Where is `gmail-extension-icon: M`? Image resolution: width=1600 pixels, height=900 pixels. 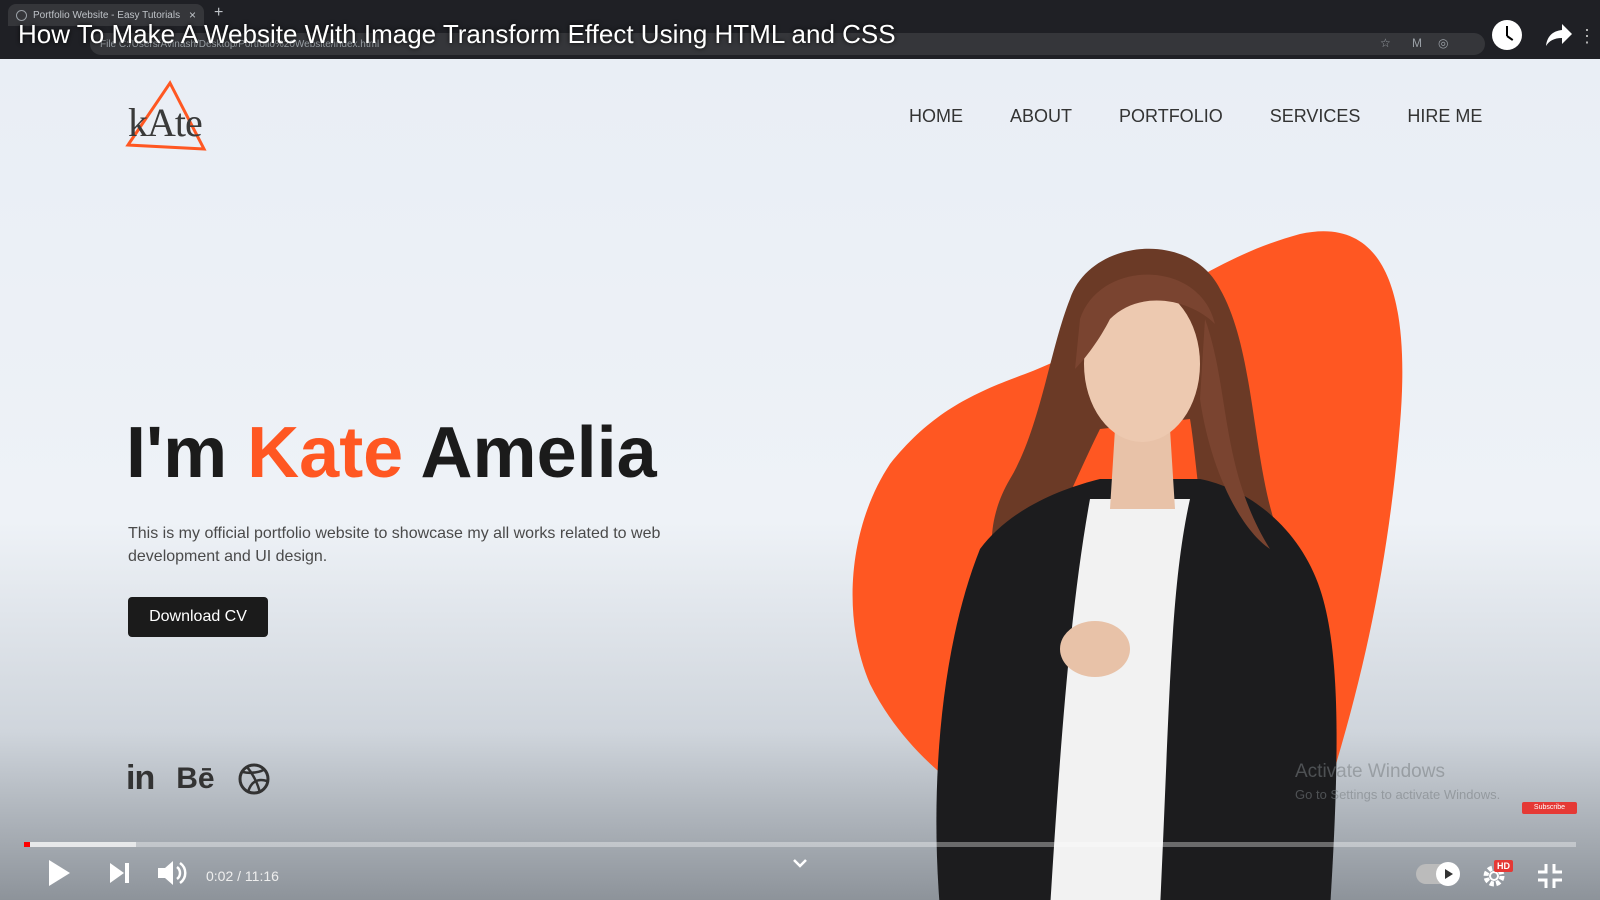 gmail-extension-icon: M is located at coordinates (1417, 43).